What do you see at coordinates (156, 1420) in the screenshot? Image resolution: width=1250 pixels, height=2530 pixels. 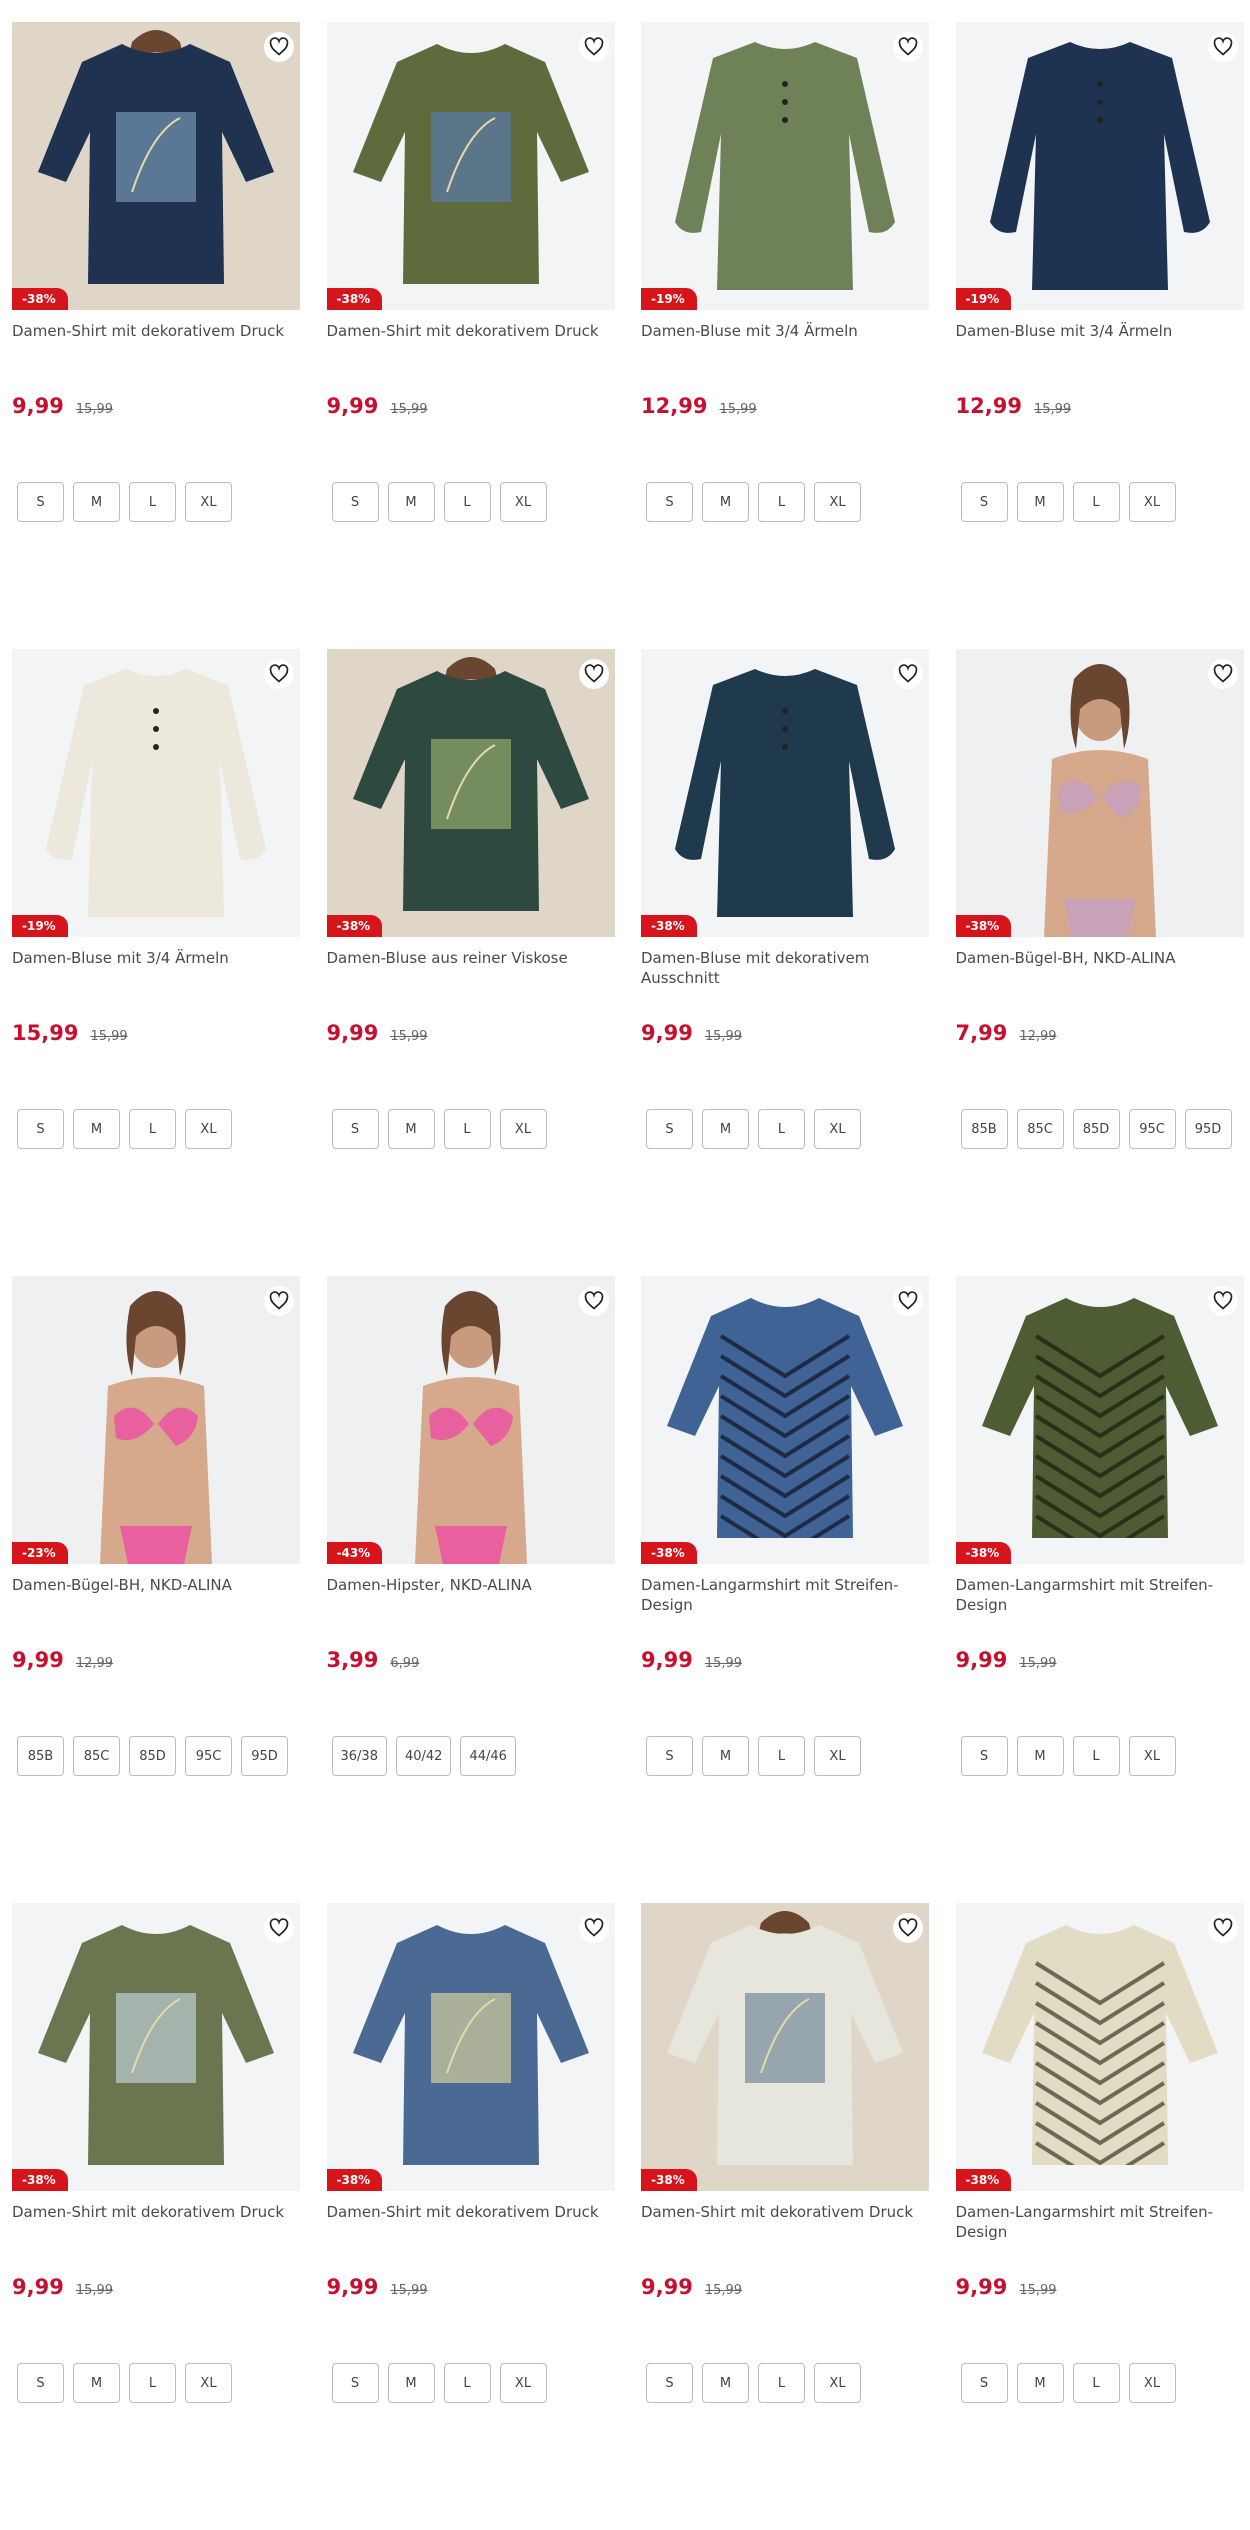 I see `product-image: -23%` at bounding box center [156, 1420].